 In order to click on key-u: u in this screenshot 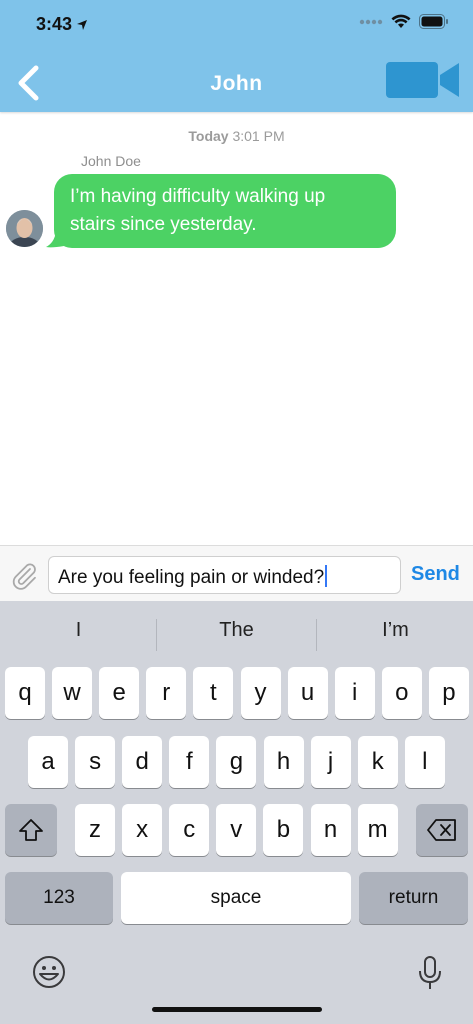, I will do `click(307, 693)`.